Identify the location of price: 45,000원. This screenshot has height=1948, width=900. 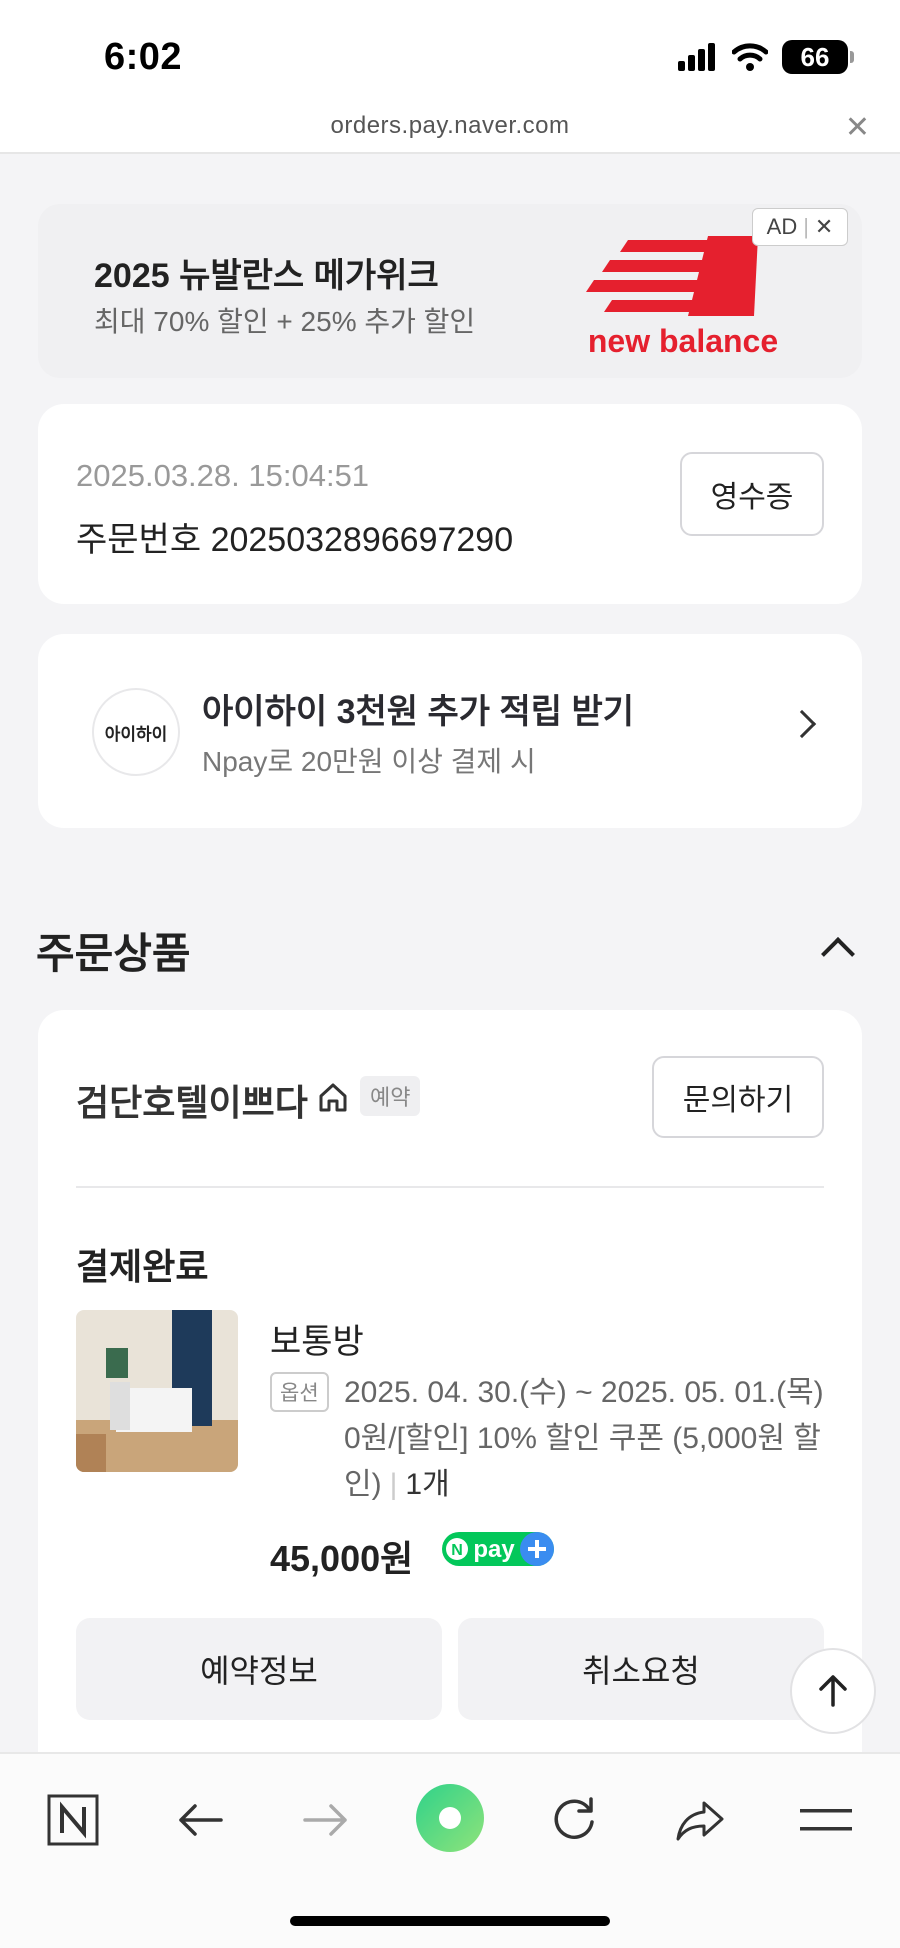
(342, 1558).